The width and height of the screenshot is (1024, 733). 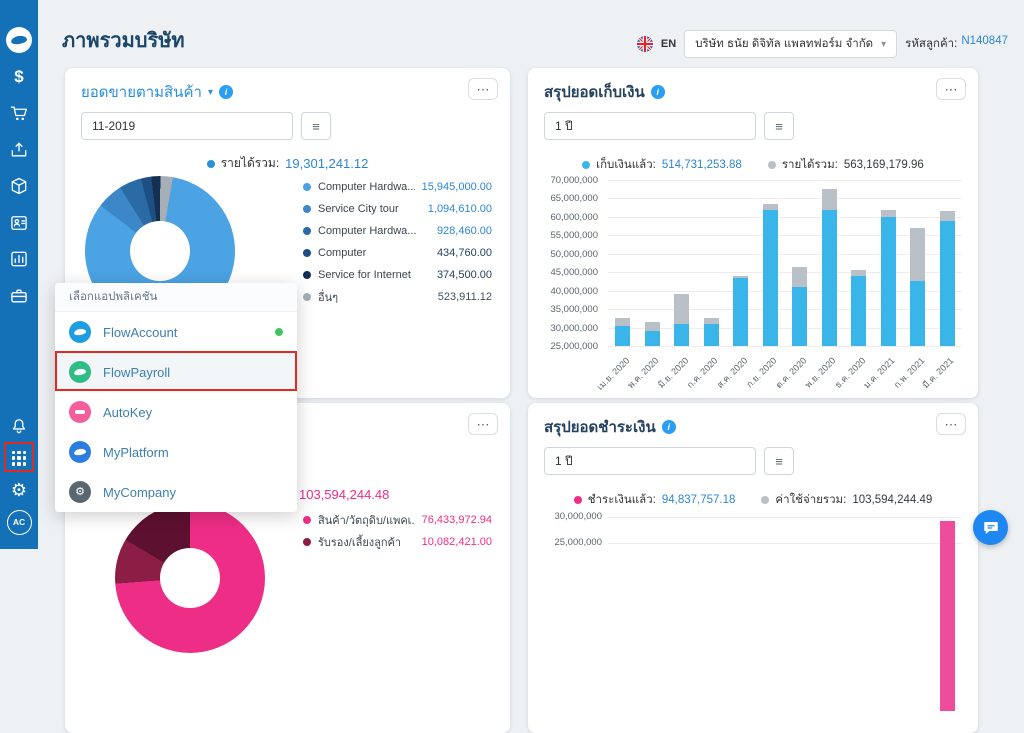 I want to click on legend-label: เก็บเงินแล้ว:, so click(x=626, y=165).